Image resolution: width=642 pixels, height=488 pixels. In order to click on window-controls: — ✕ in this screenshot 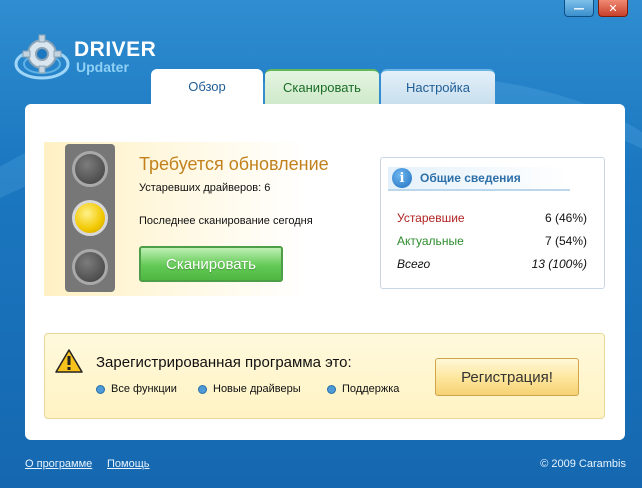, I will do `click(596, 8)`.